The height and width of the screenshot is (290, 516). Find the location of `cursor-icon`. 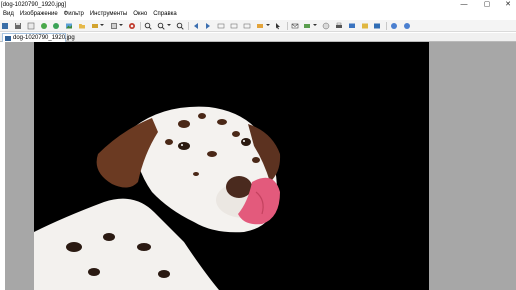

cursor-icon is located at coordinates (278, 26).